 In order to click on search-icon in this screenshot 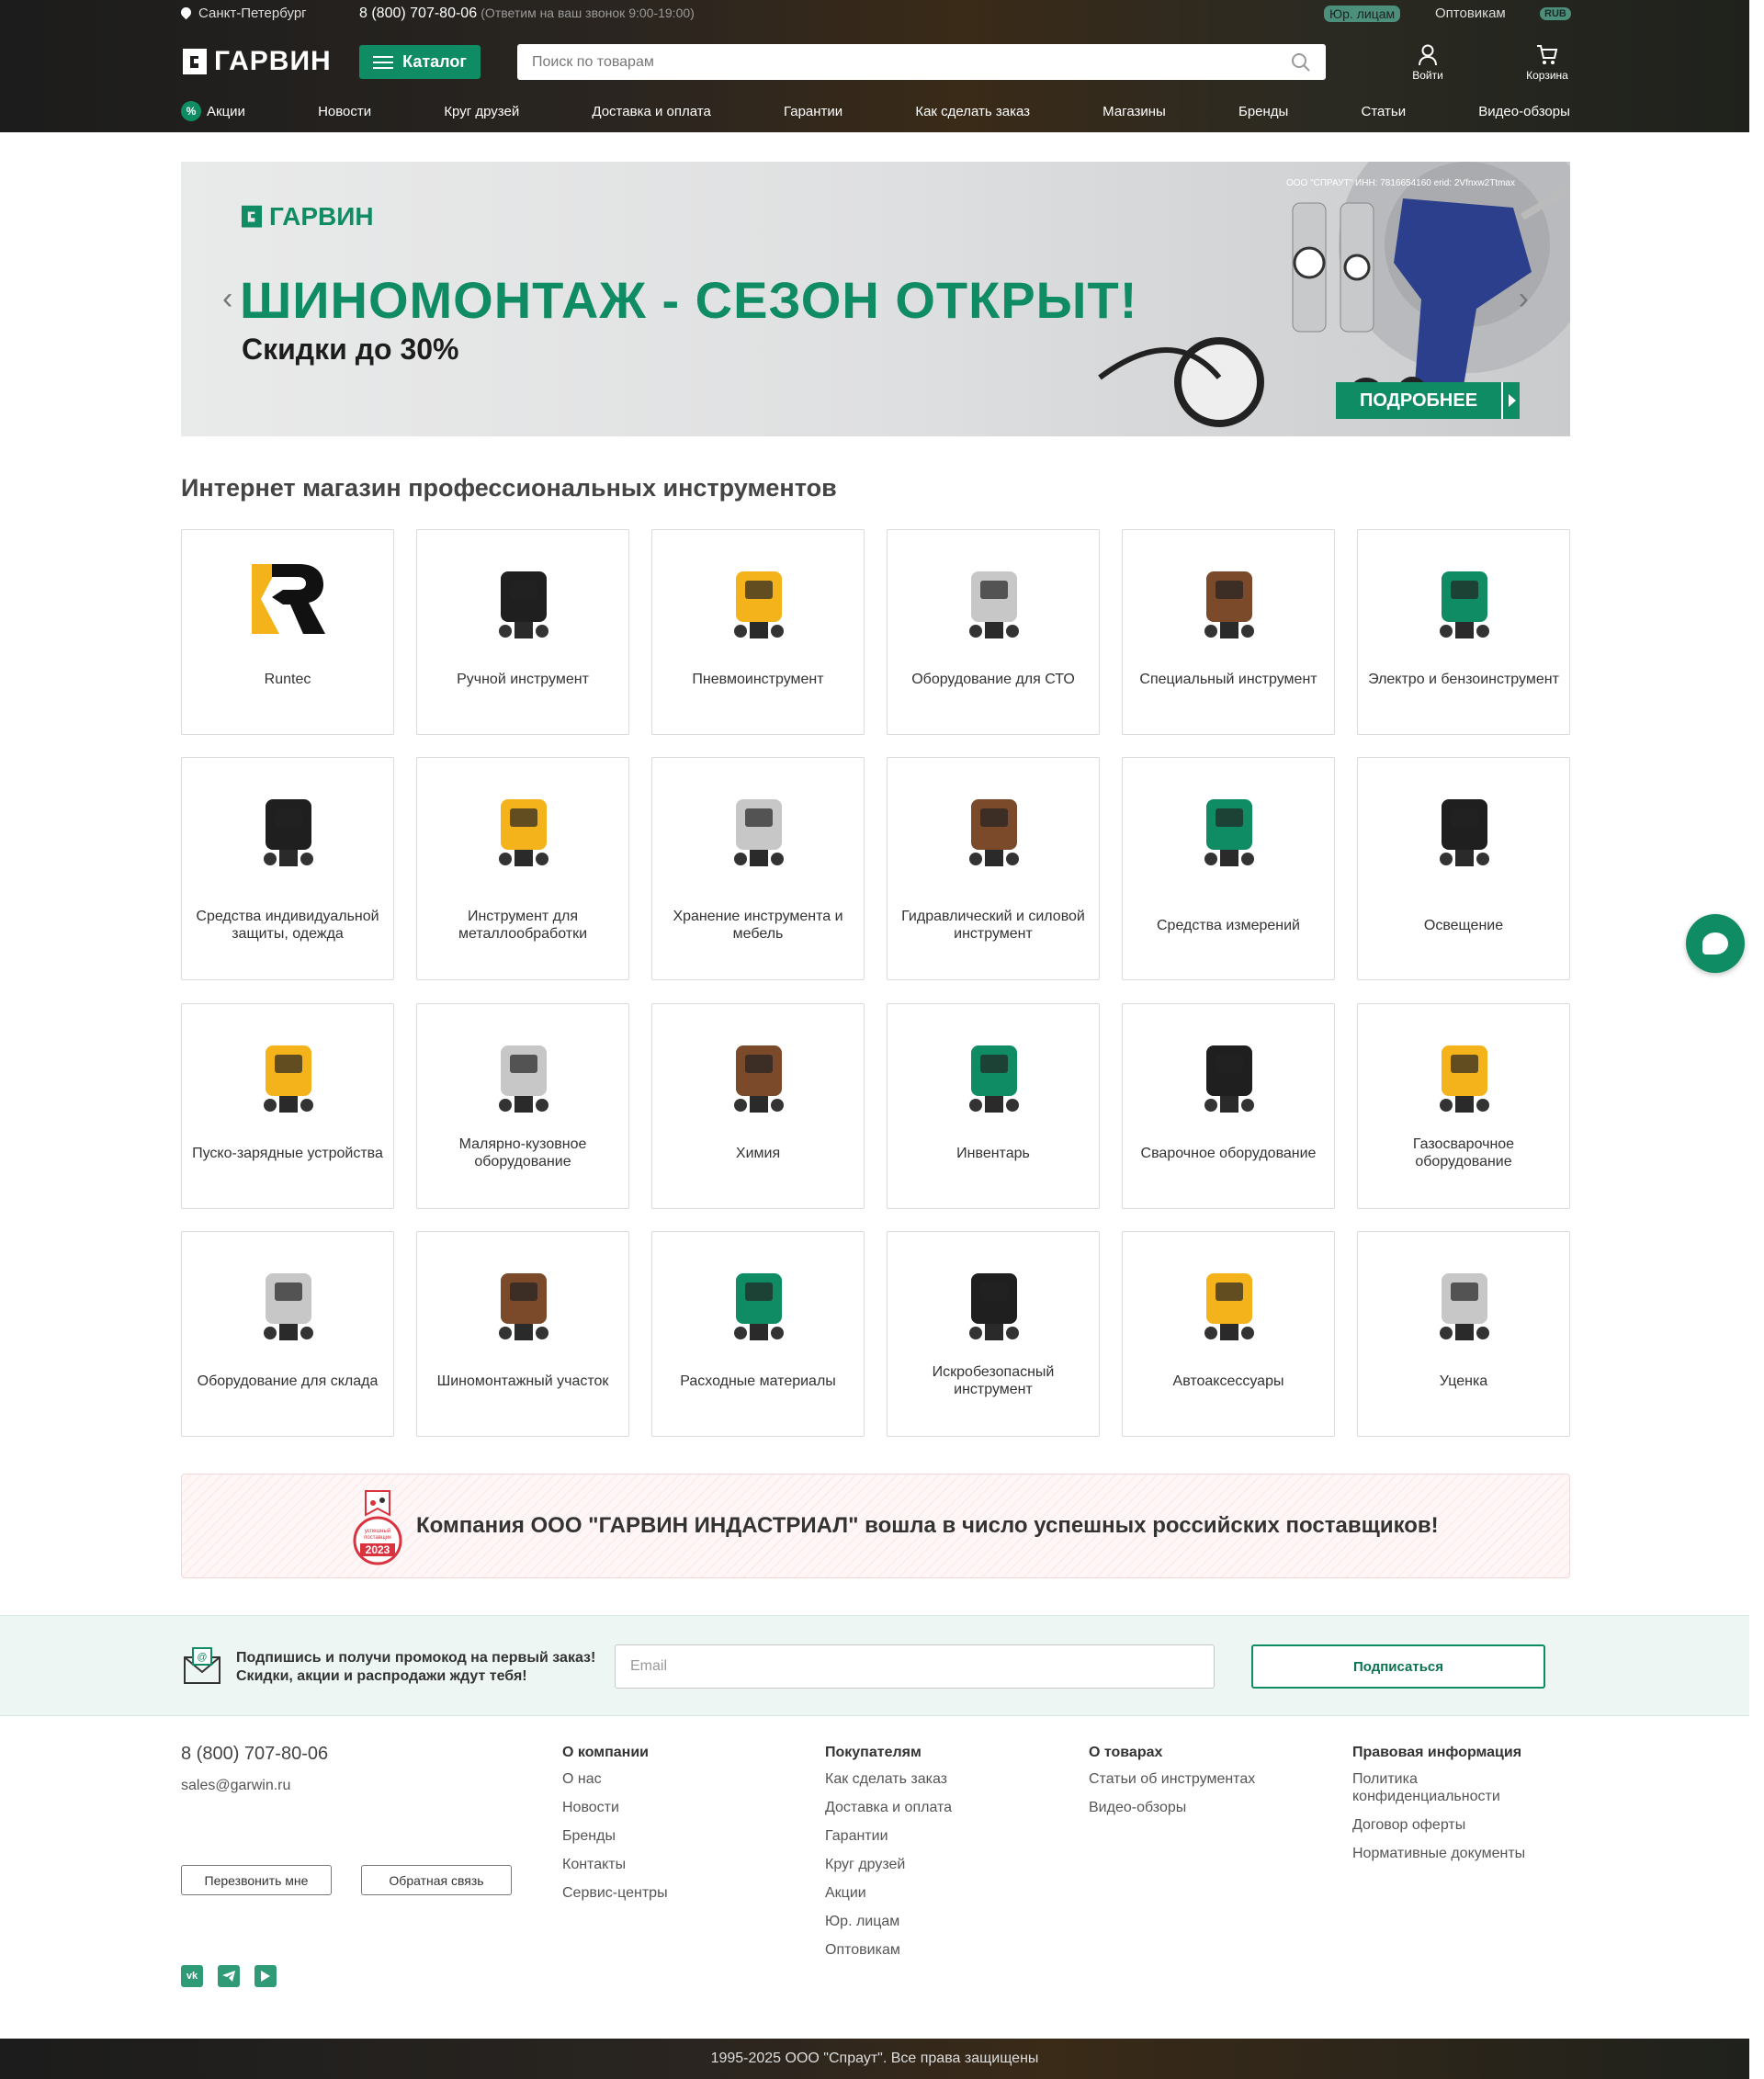, I will do `click(1301, 62)`.